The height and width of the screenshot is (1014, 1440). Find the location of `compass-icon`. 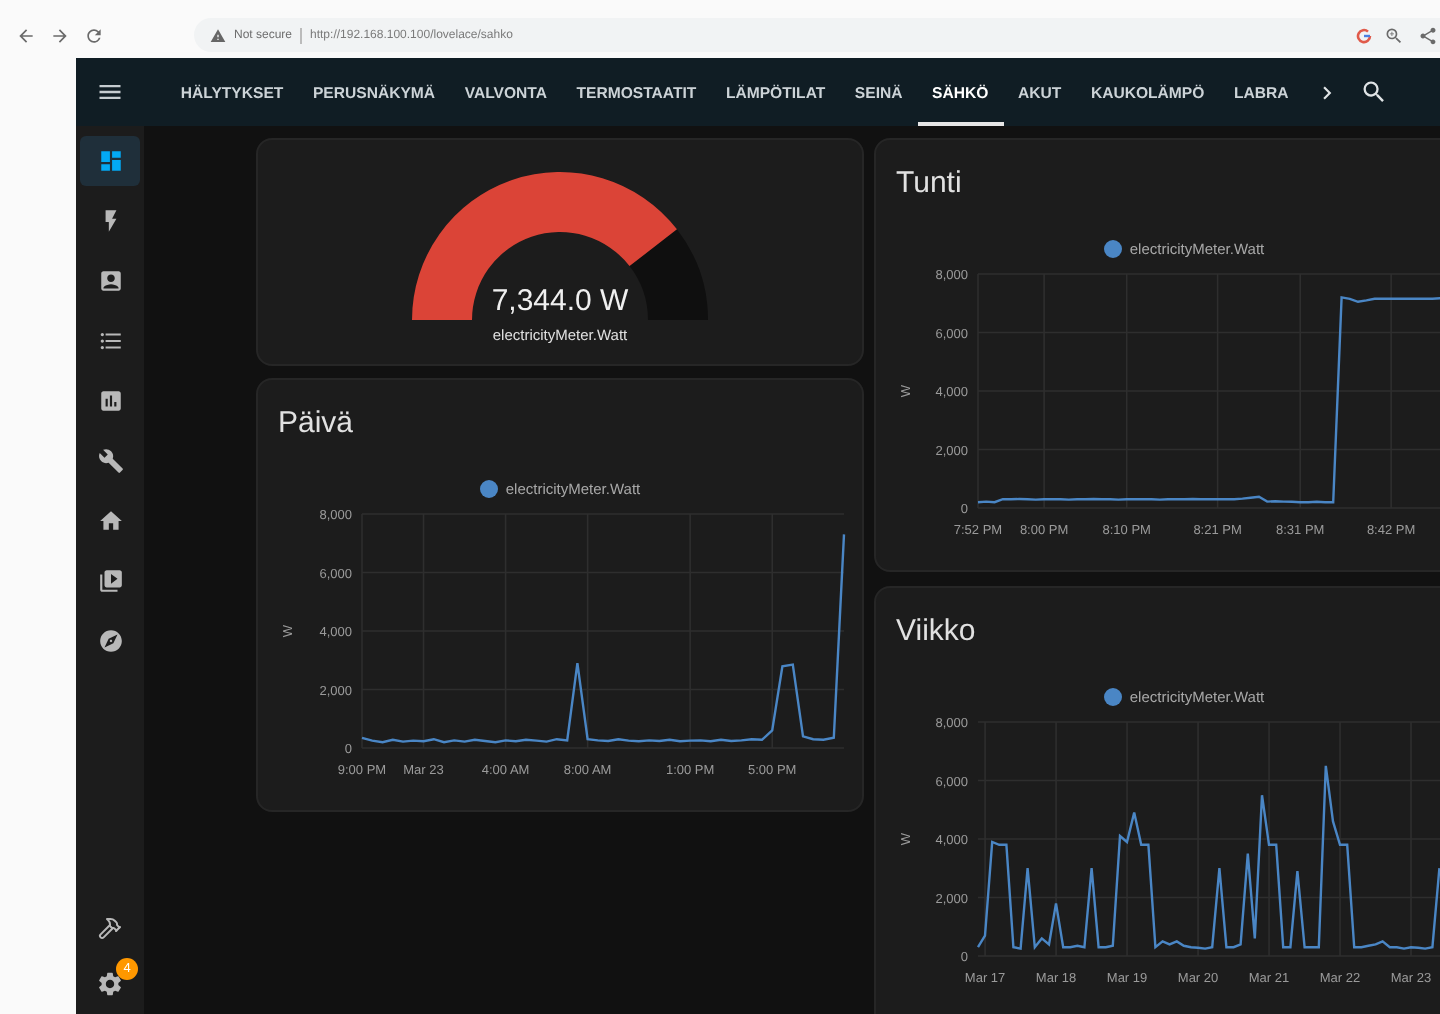

compass-icon is located at coordinates (110, 641).